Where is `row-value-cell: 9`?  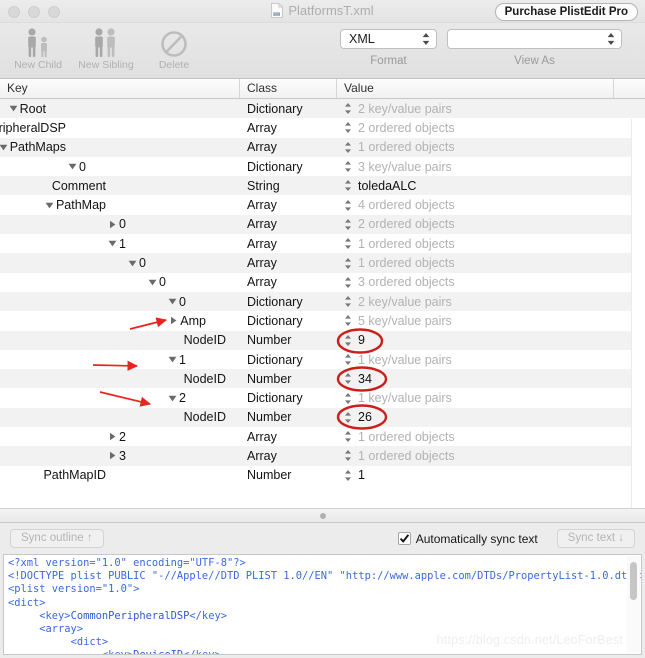 row-value-cell: 9 is located at coordinates (475, 340).